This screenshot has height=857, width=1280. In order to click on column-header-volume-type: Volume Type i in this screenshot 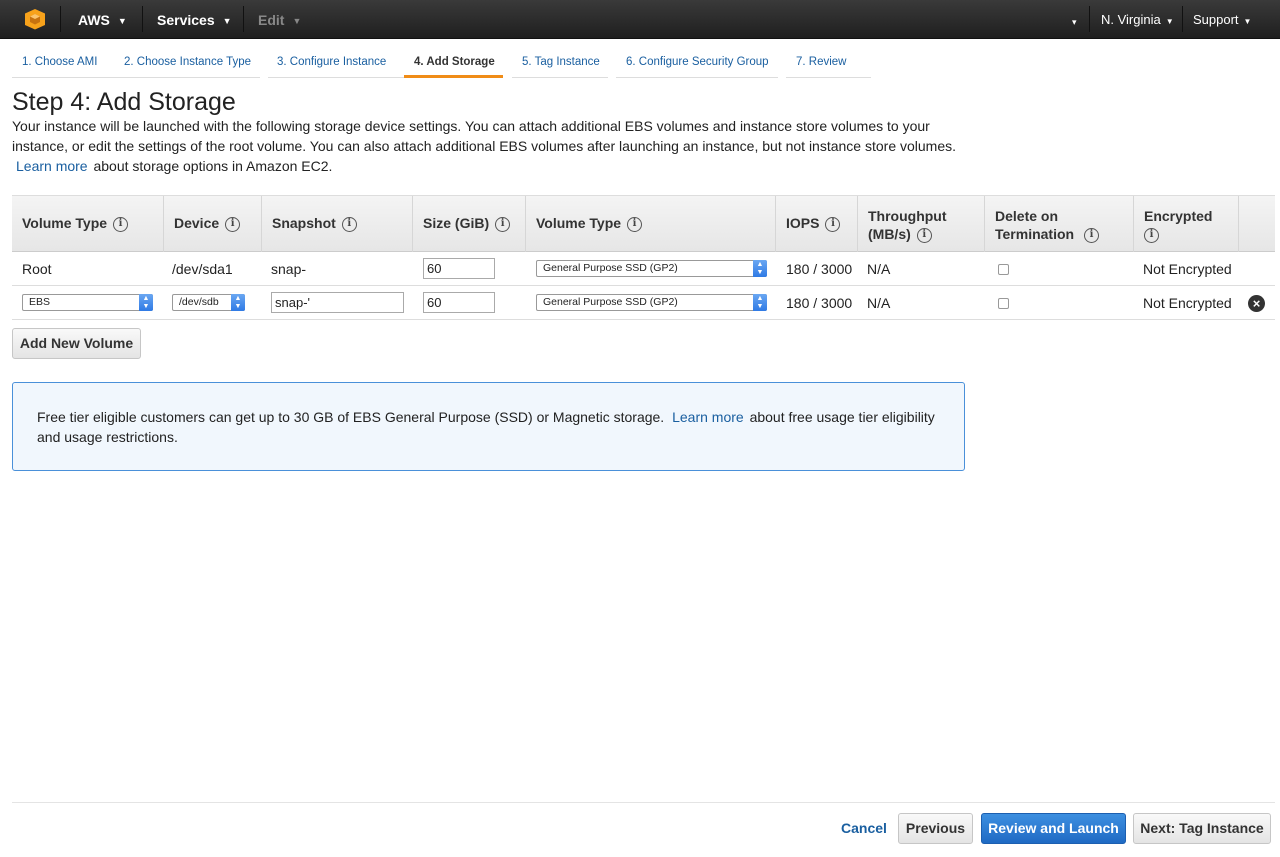, I will do `click(88, 224)`.